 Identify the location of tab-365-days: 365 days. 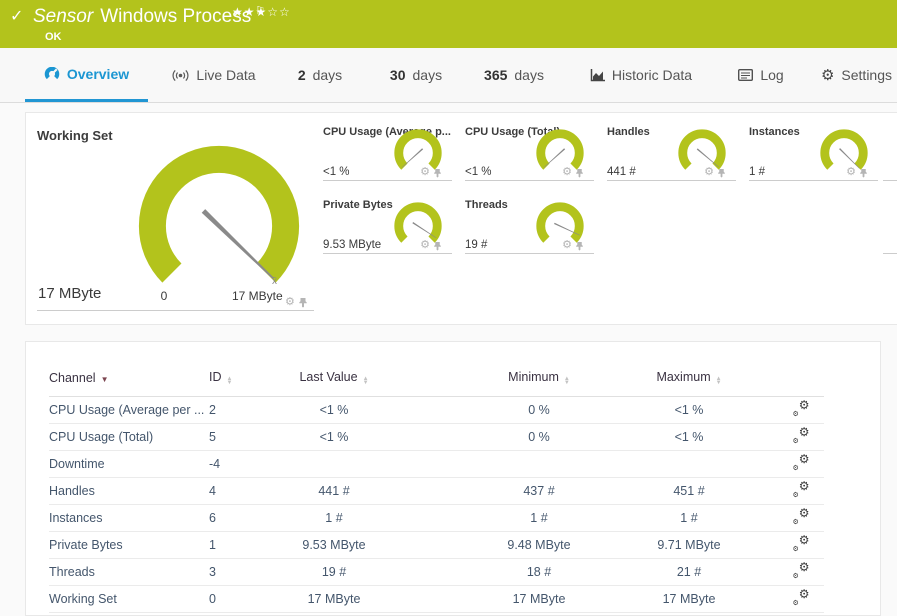
(514, 75).